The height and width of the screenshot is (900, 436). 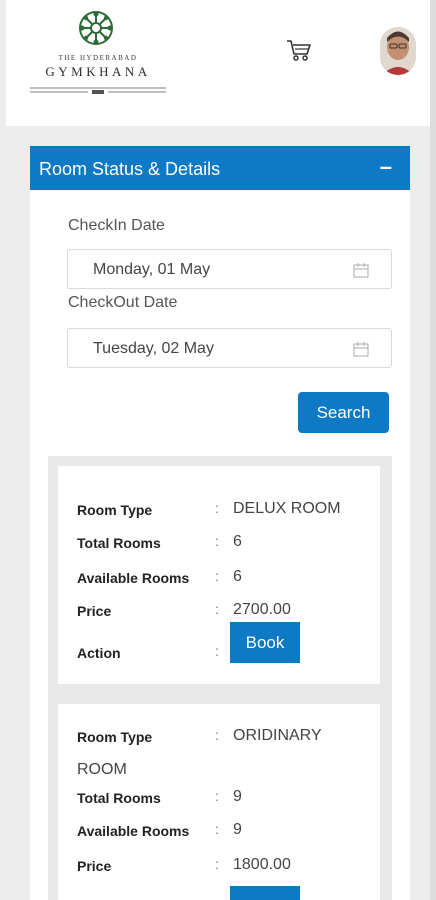 I want to click on collapse-icon: –, so click(x=386, y=167).